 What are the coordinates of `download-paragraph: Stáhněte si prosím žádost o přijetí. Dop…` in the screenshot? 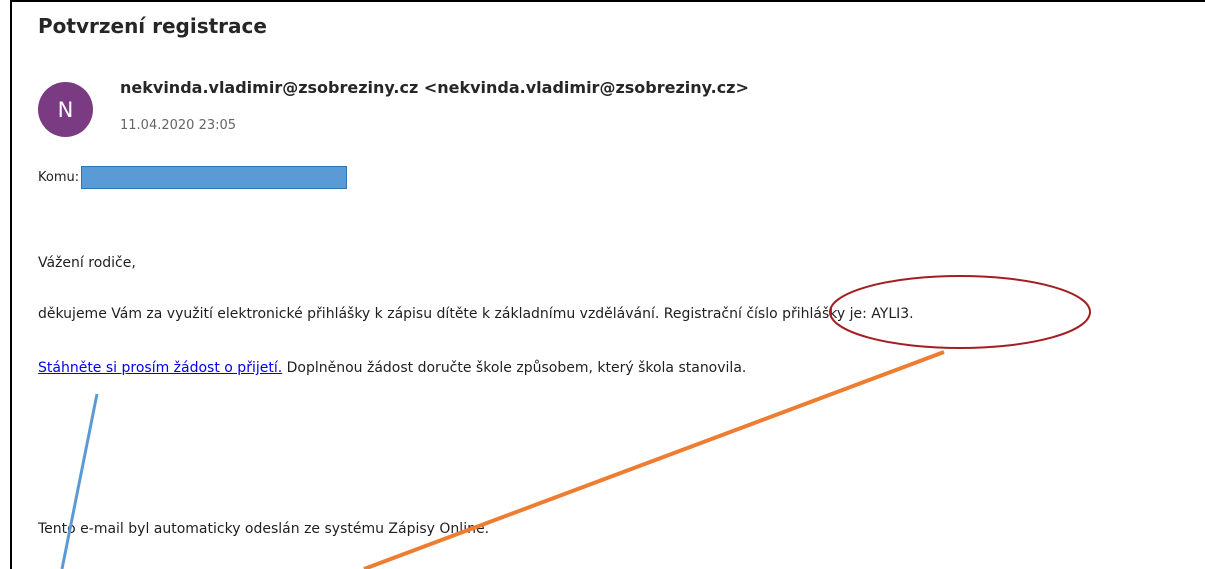 It's located at (392, 368).